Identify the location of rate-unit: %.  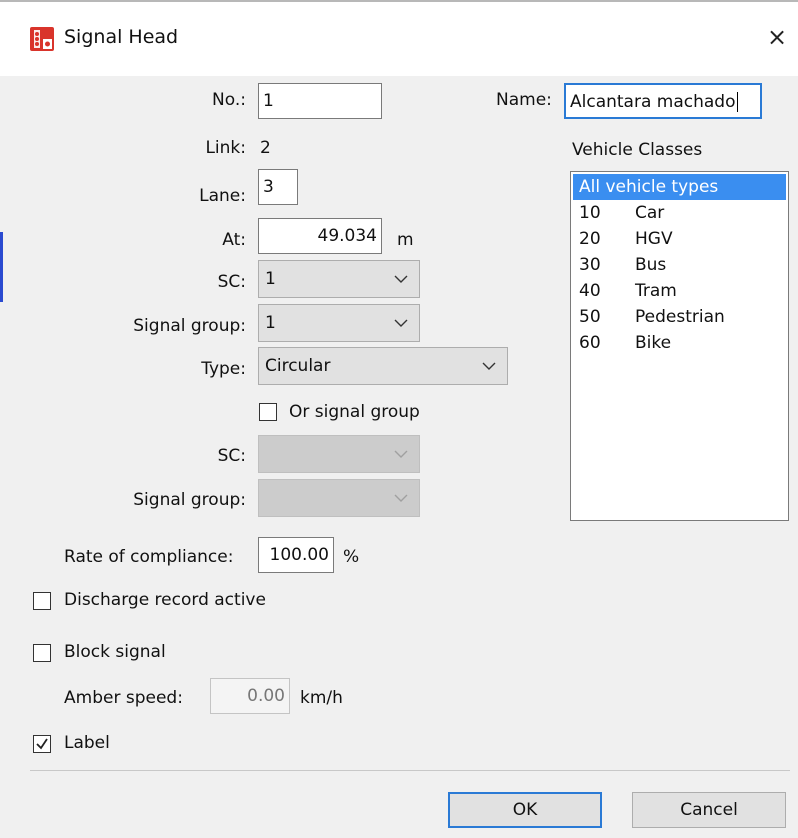
(351, 557).